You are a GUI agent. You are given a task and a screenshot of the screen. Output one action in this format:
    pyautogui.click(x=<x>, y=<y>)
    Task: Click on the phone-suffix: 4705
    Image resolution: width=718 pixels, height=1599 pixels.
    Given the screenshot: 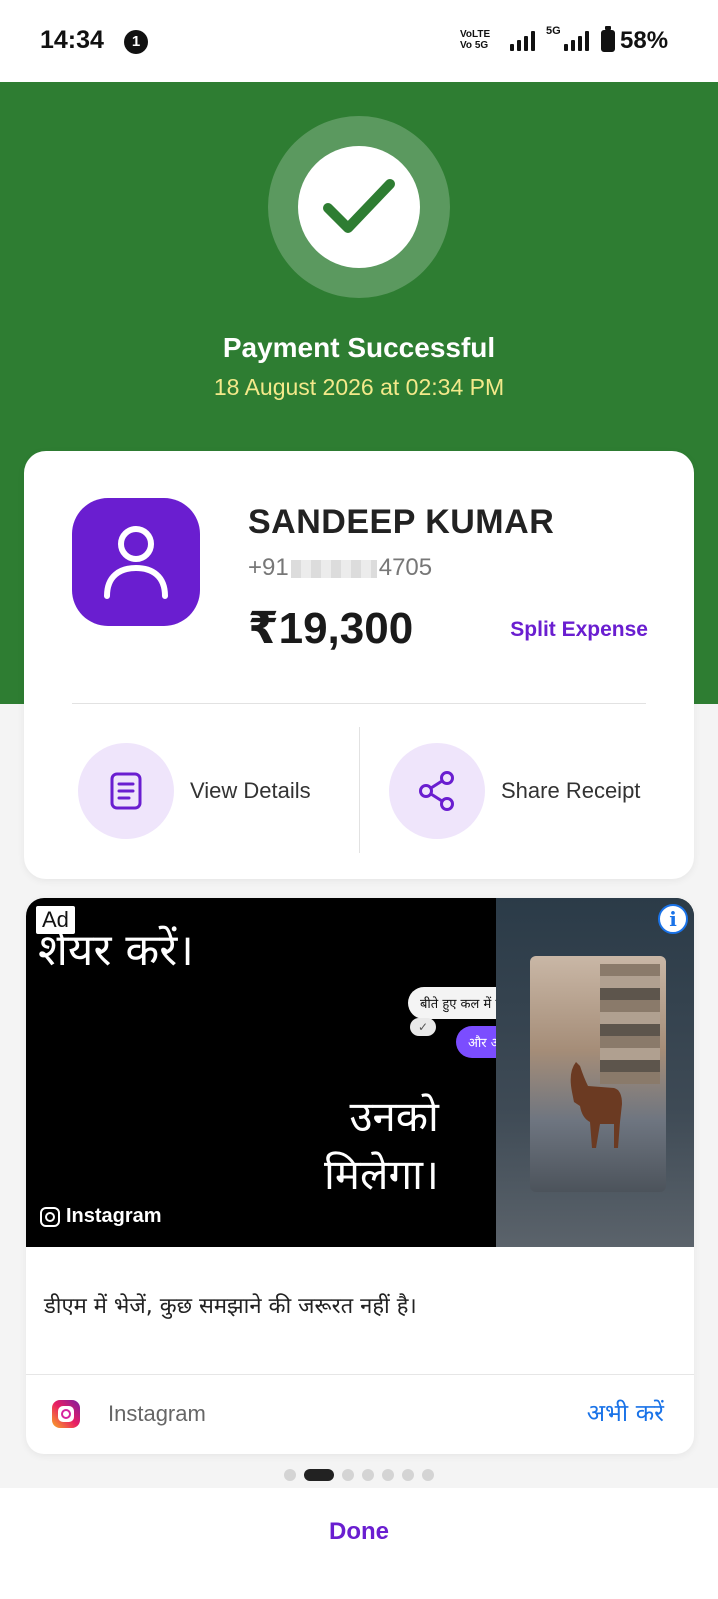 What is the action you would take?
    pyautogui.click(x=405, y=567)
    